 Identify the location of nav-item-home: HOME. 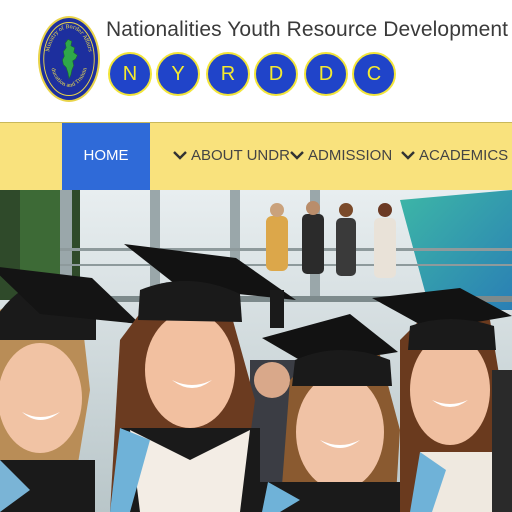
(106, 156).